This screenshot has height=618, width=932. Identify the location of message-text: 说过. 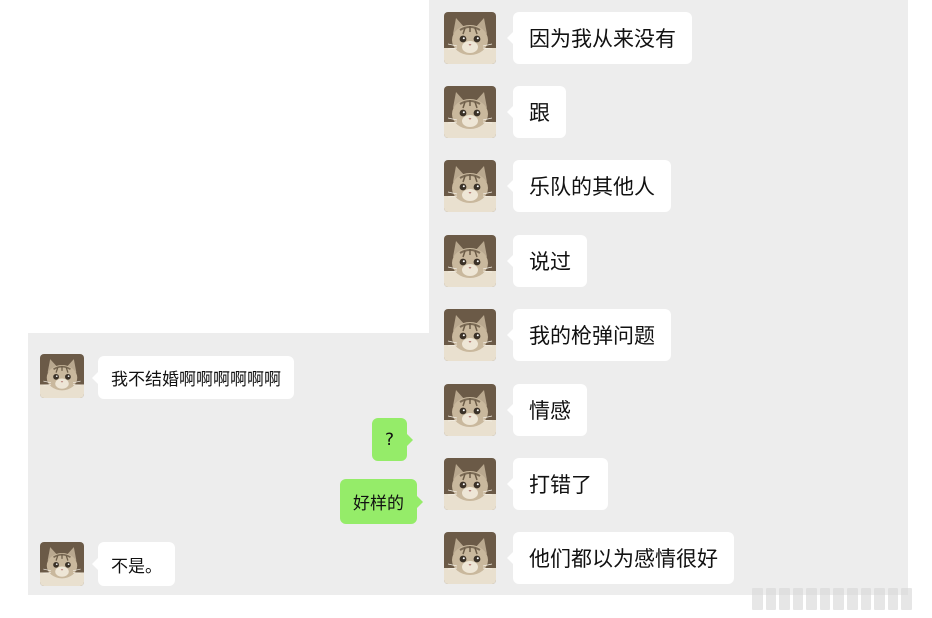
(550, 262).